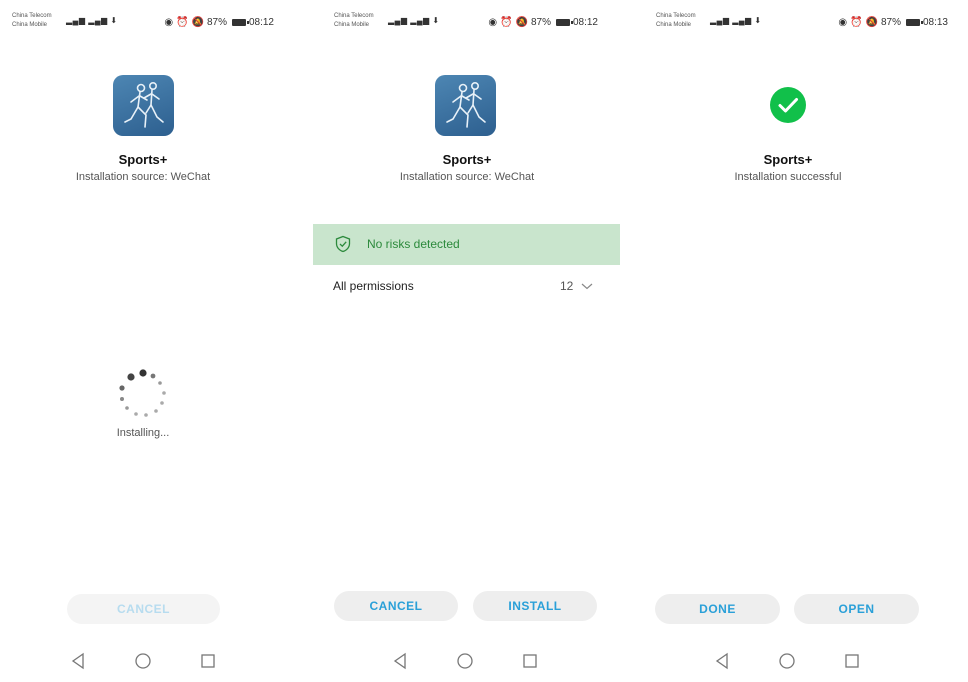  I want to click on risk-status: No risks detected, so click(413, 244).